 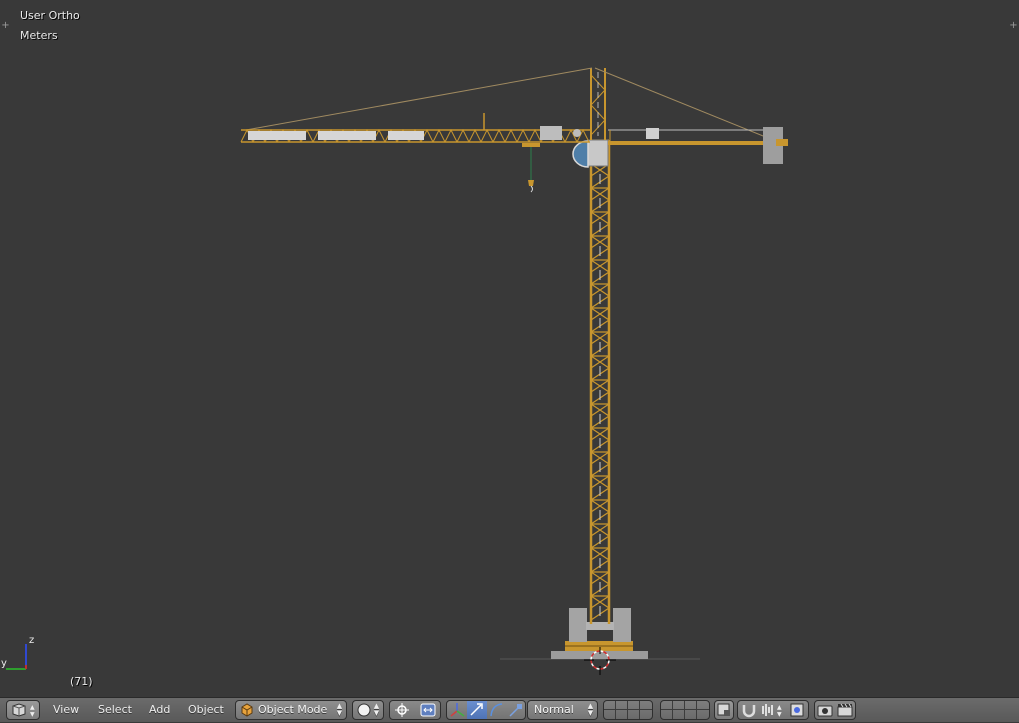 What do you see at coordinates (551, 133) in the screenshot?
I see `jib-machinery` at bounding box center [551, 133].